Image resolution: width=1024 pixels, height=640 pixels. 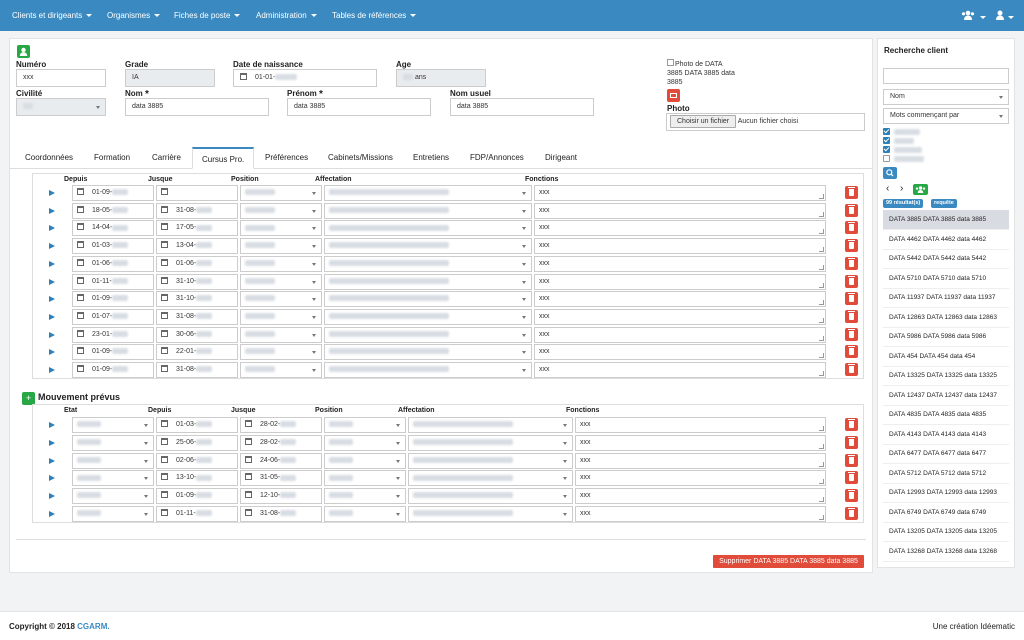 What do you see at coordinates (765, 122) in the screenshot?
I see `photo-file-input: Choisir un fichier Aucun fichier choisi` at bounding box center [765, 122].